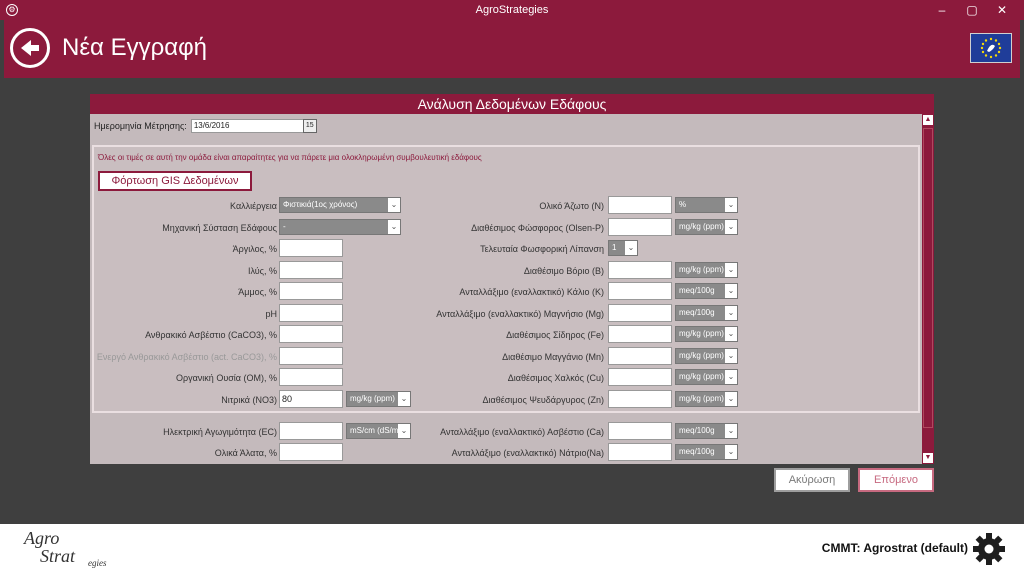 The width and height of the screenshot is (1024, 576). Describe the element at coordinates (175, 181) in the screenshot. I see `load-gis-button: Φόρτωση GIS Δεδομένων` at that location.